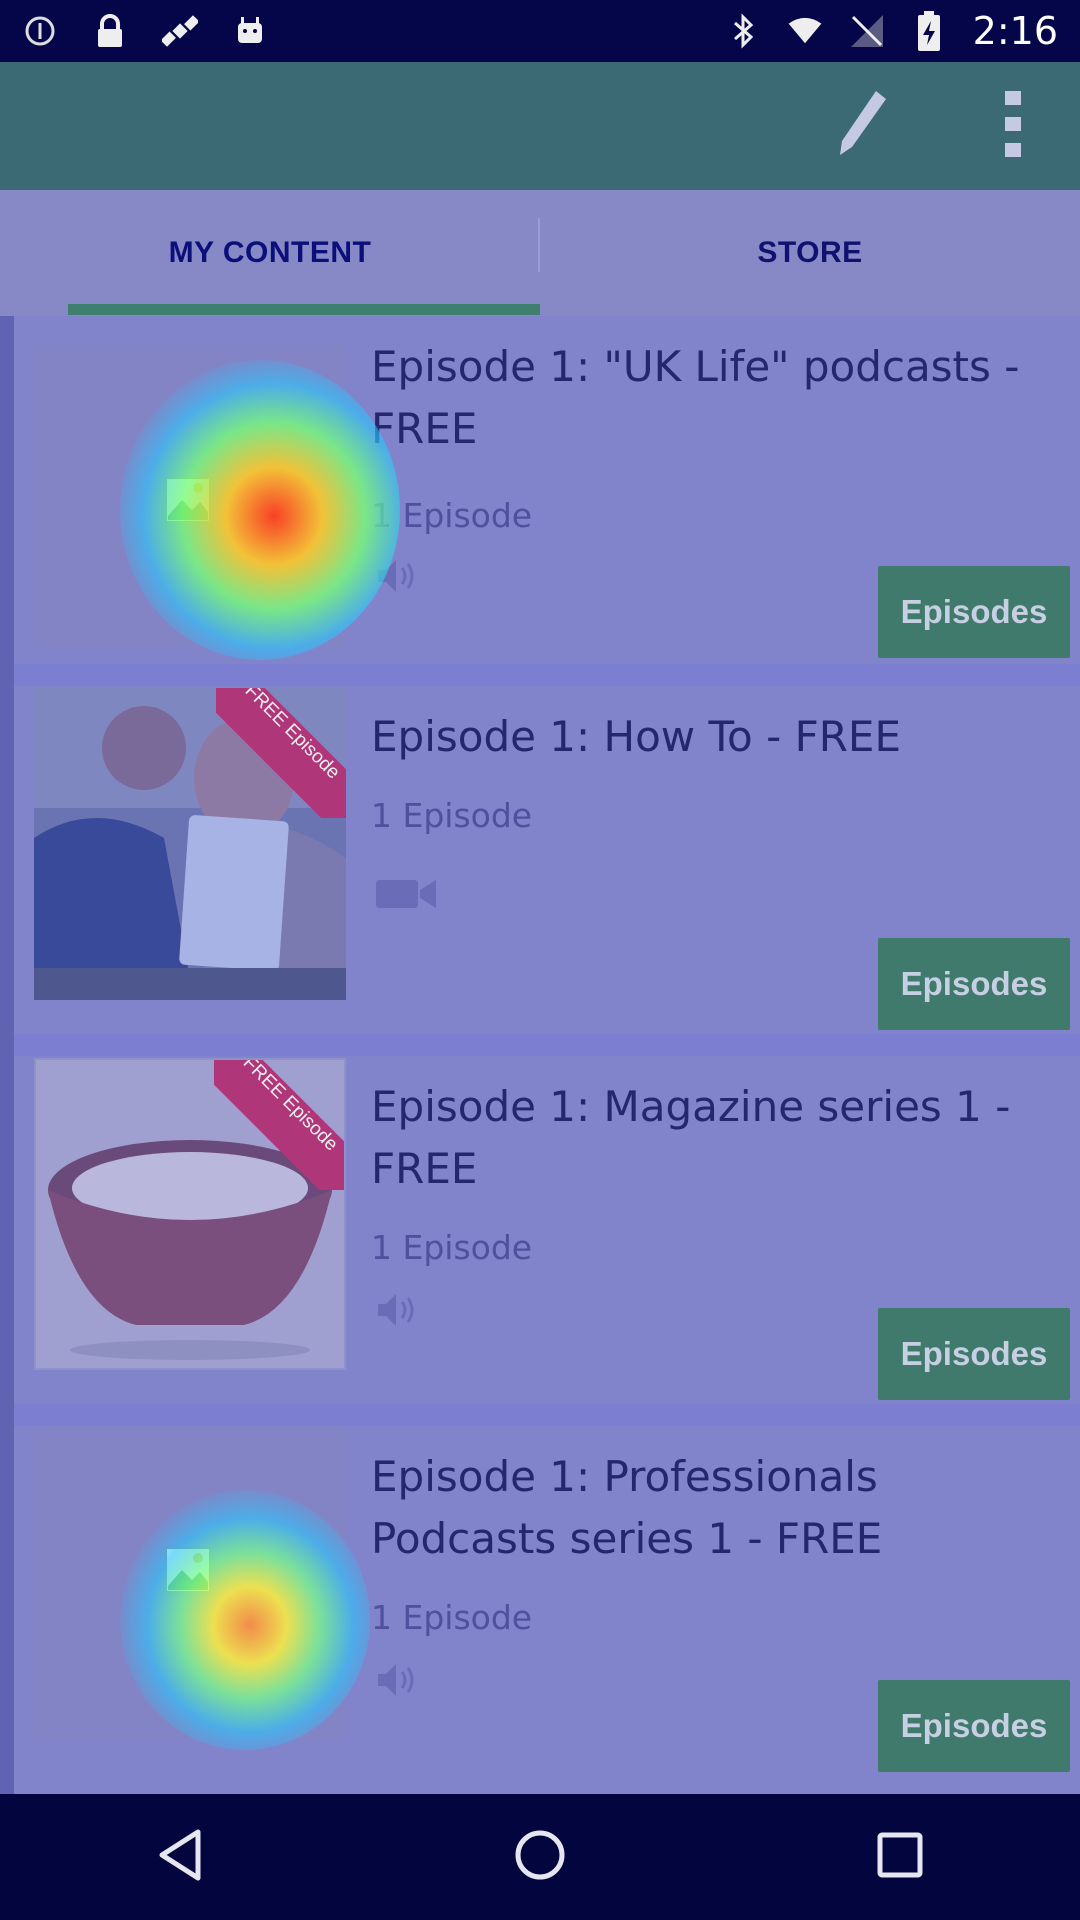  I want to click on tab-label: STORE, so click(810, 252).